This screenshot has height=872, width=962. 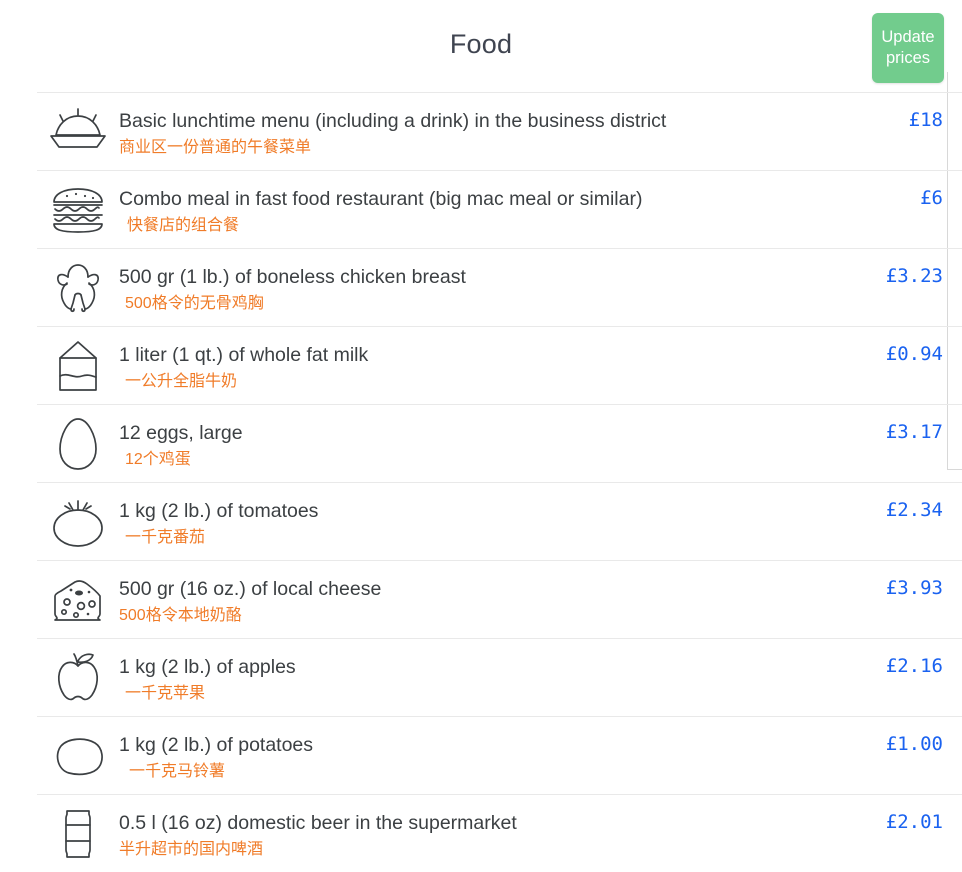 What do you see at coordinates (194, 303) in the screenshot?
I see `item-label-zh: 500格令的无骨鸡胸` at bounding box center [194, 303].